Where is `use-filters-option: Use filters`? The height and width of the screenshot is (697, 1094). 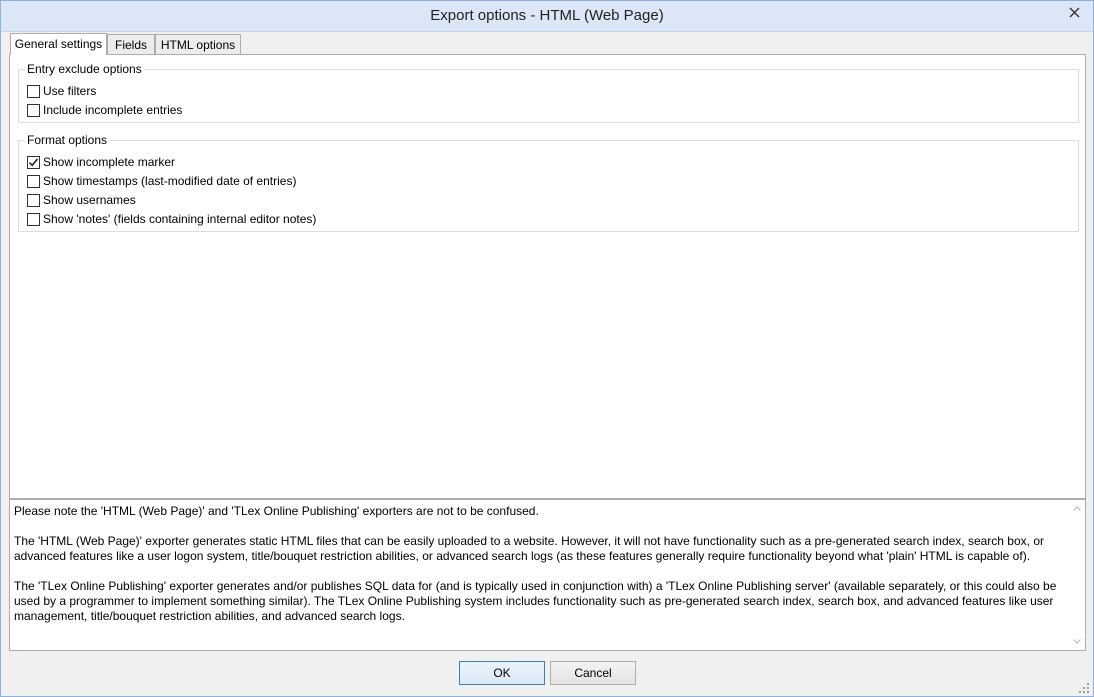 use-filters-option: Use filters is located at coordinates (61, 91).